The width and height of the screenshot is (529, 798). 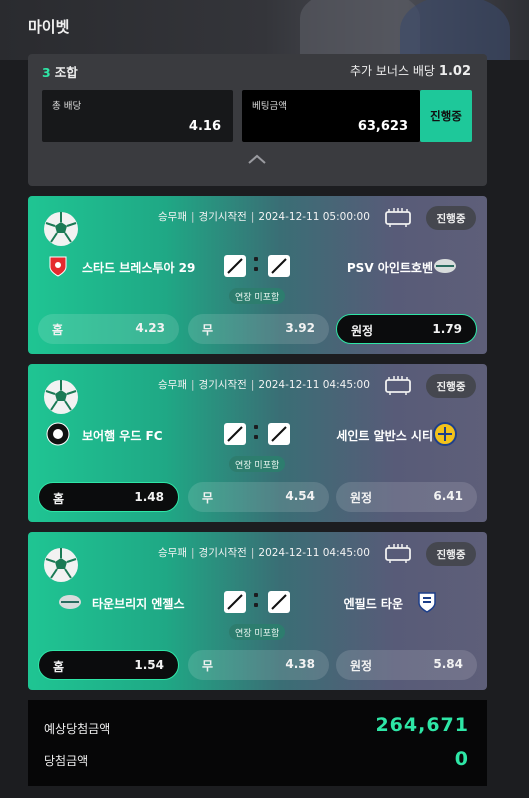 What do you see at coordinates (150, 328) in the screenshot?
I see `odd-value: 4.23` at bounding box center [150, 328].